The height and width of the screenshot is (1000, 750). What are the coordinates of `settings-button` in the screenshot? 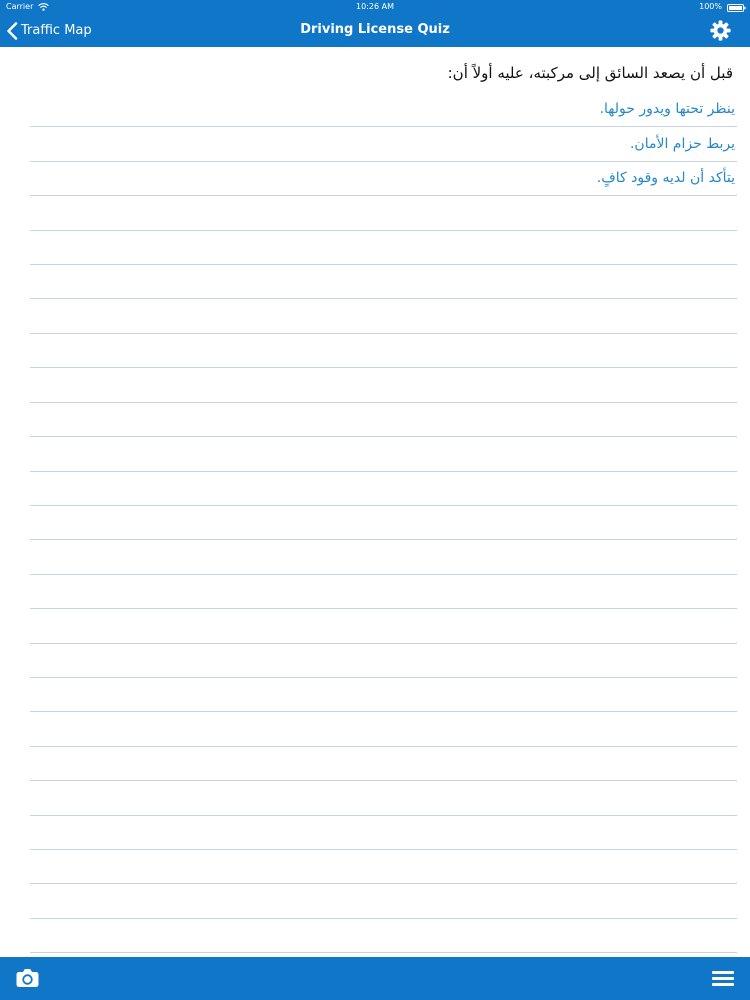 It's located at (720, 30).